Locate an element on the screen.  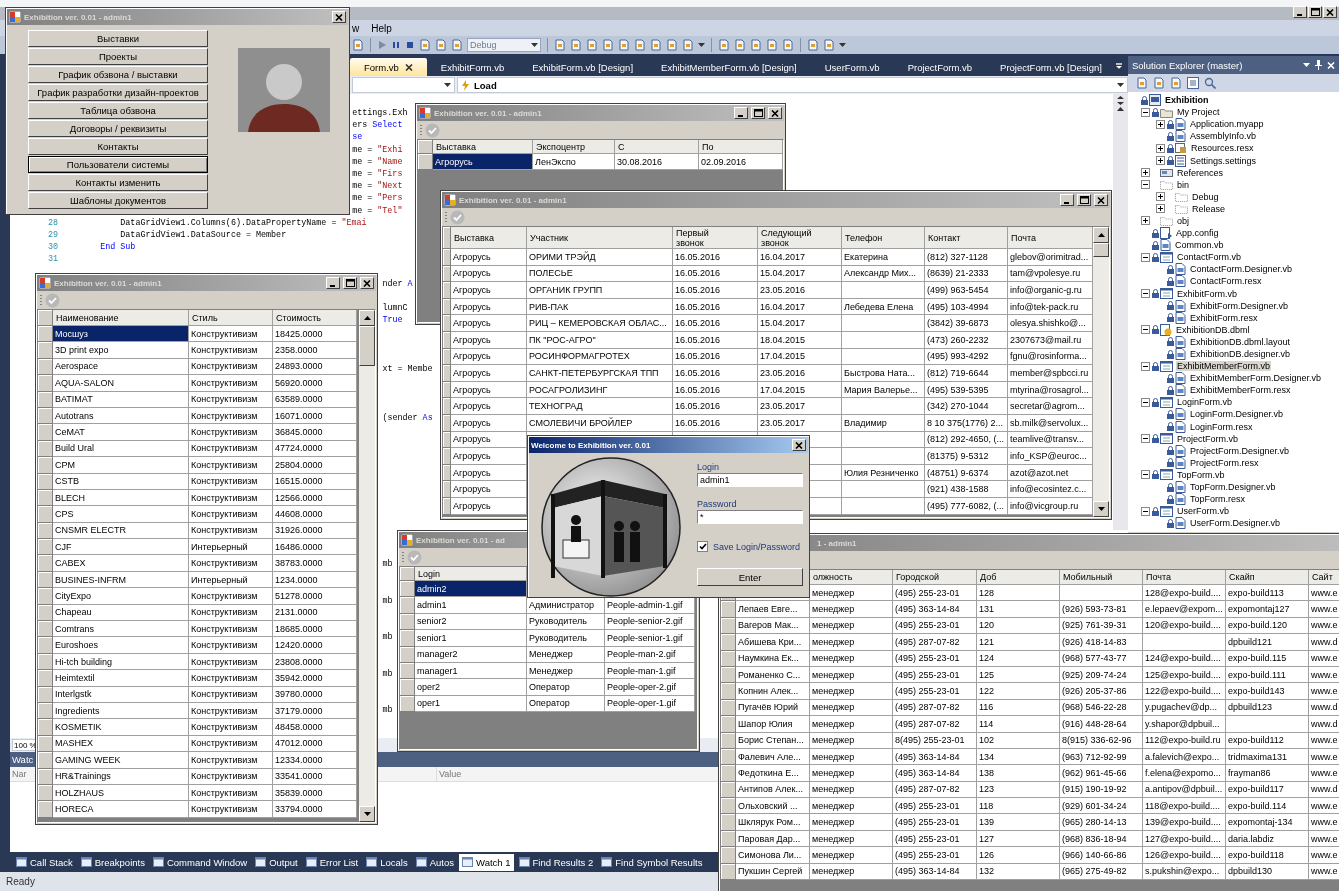
tree-item: My Project is located at coordinates (1198, 112).